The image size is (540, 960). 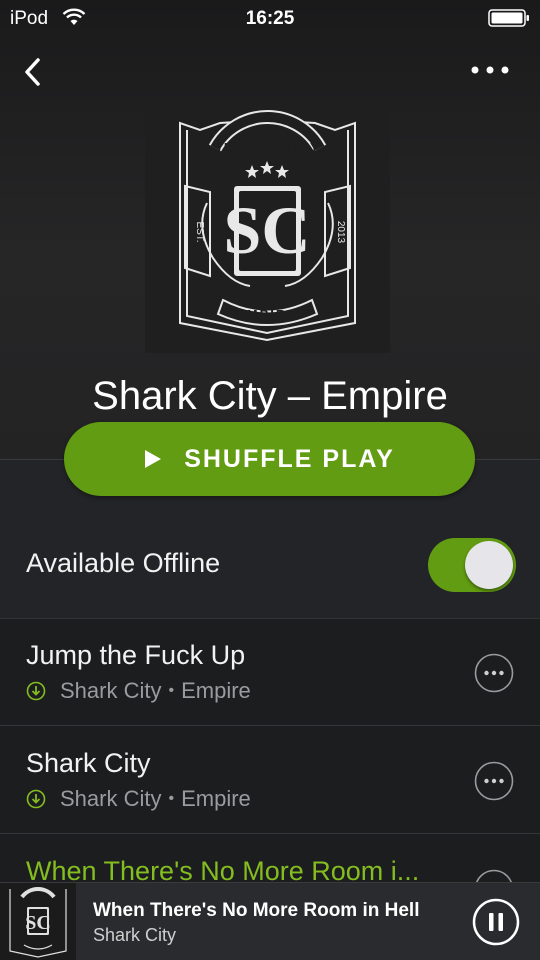 What do you see at coordinates (199, 231) in the screenshot?
I see `logo-left-flag-text: EST.` at bounding box center [199, 231].